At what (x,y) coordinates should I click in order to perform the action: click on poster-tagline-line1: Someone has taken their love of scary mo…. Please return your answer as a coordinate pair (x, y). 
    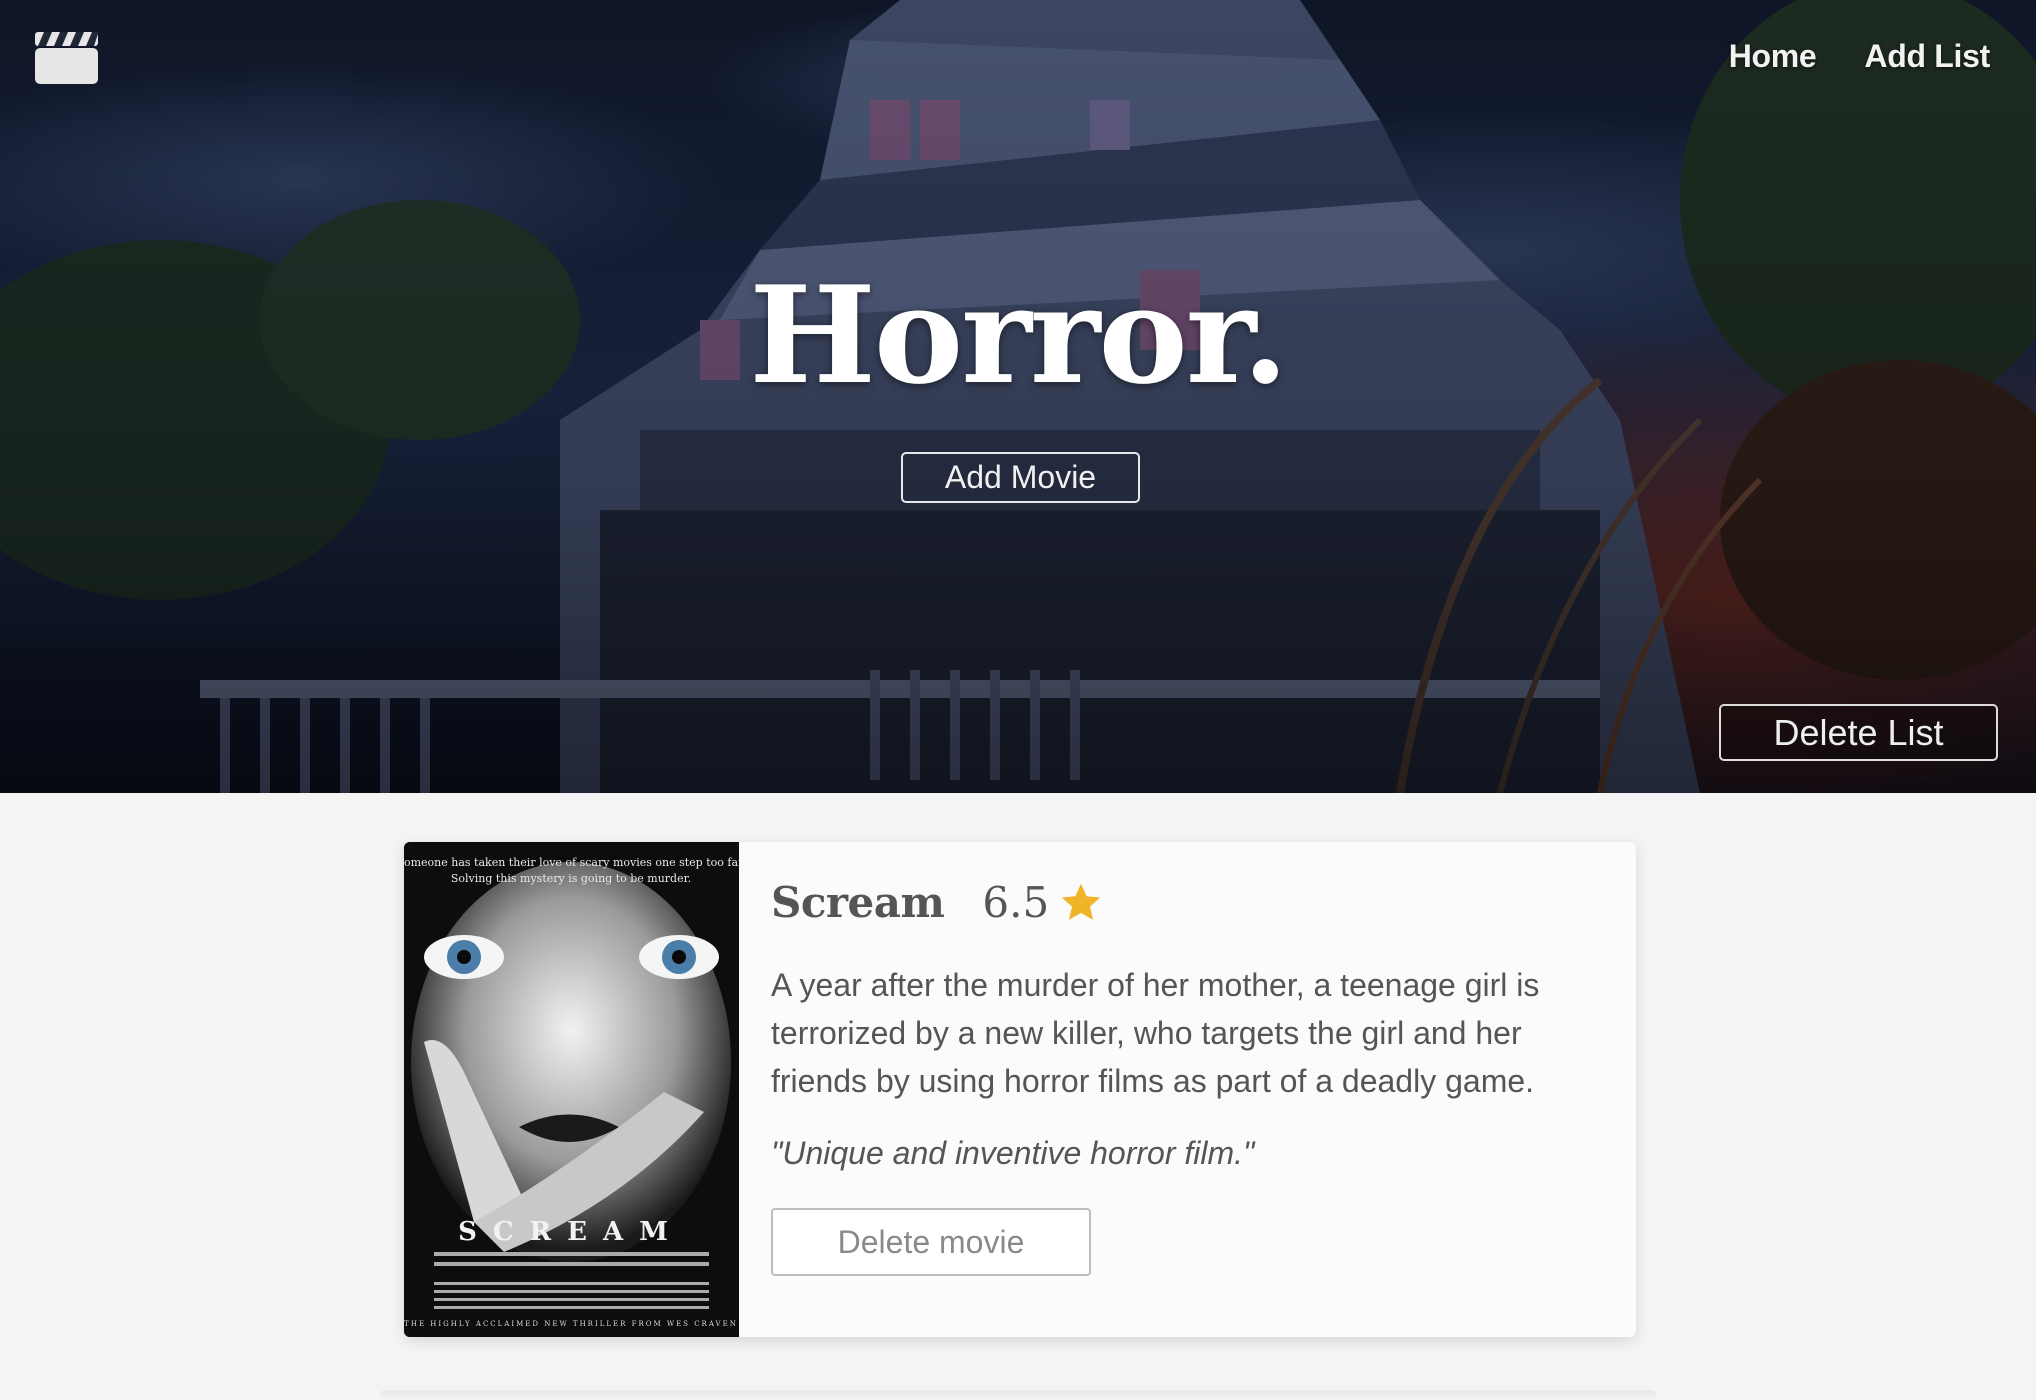
    Looking at the image, I should click on (571, 862).